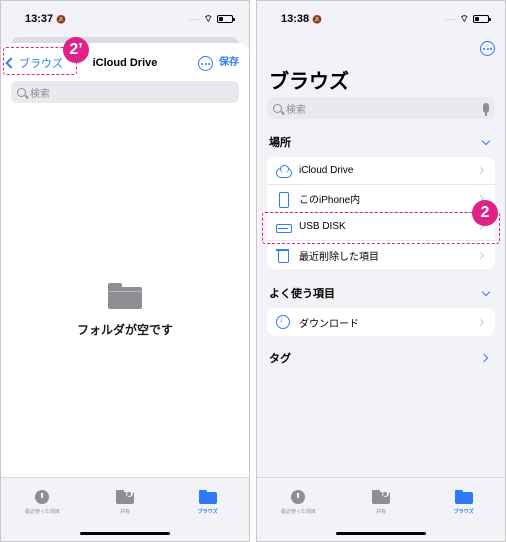 This screenshot has width=506, height=542. I want to click on status-bar: 13:38 🔕 ···· ⌔, so click(381, 19).